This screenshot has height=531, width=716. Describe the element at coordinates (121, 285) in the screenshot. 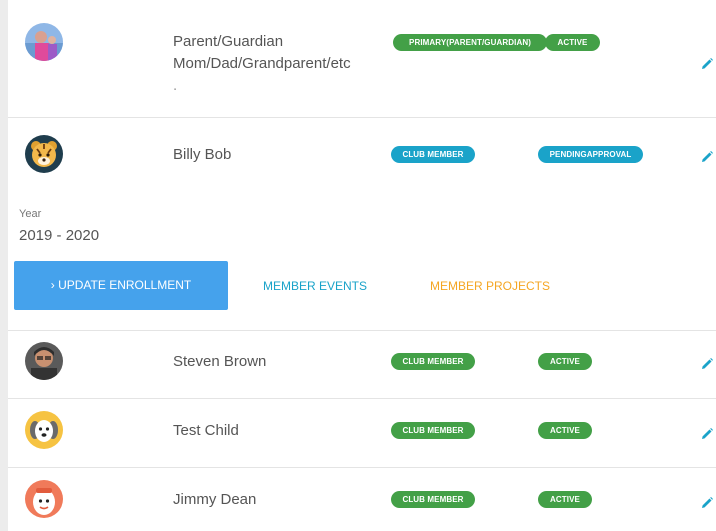

I see `update-enrollment-button: › UPDATE ENROLLMENT` at that location.